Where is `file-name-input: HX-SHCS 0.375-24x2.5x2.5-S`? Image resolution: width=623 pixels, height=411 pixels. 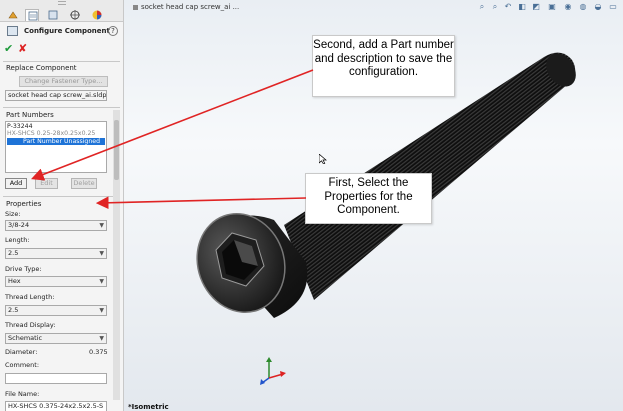
file-name-input: HX-SHCS 0.375-24x2.5x2.5-S is located at coordinates (56, 406).